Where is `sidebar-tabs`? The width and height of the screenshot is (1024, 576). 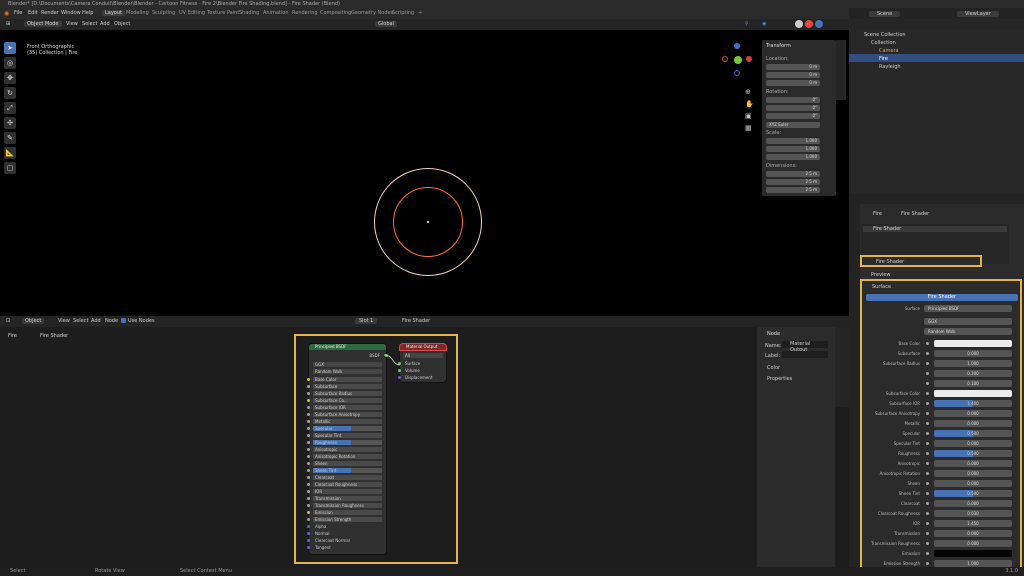
sidebar-tabs is located at coordinates (841, 70).